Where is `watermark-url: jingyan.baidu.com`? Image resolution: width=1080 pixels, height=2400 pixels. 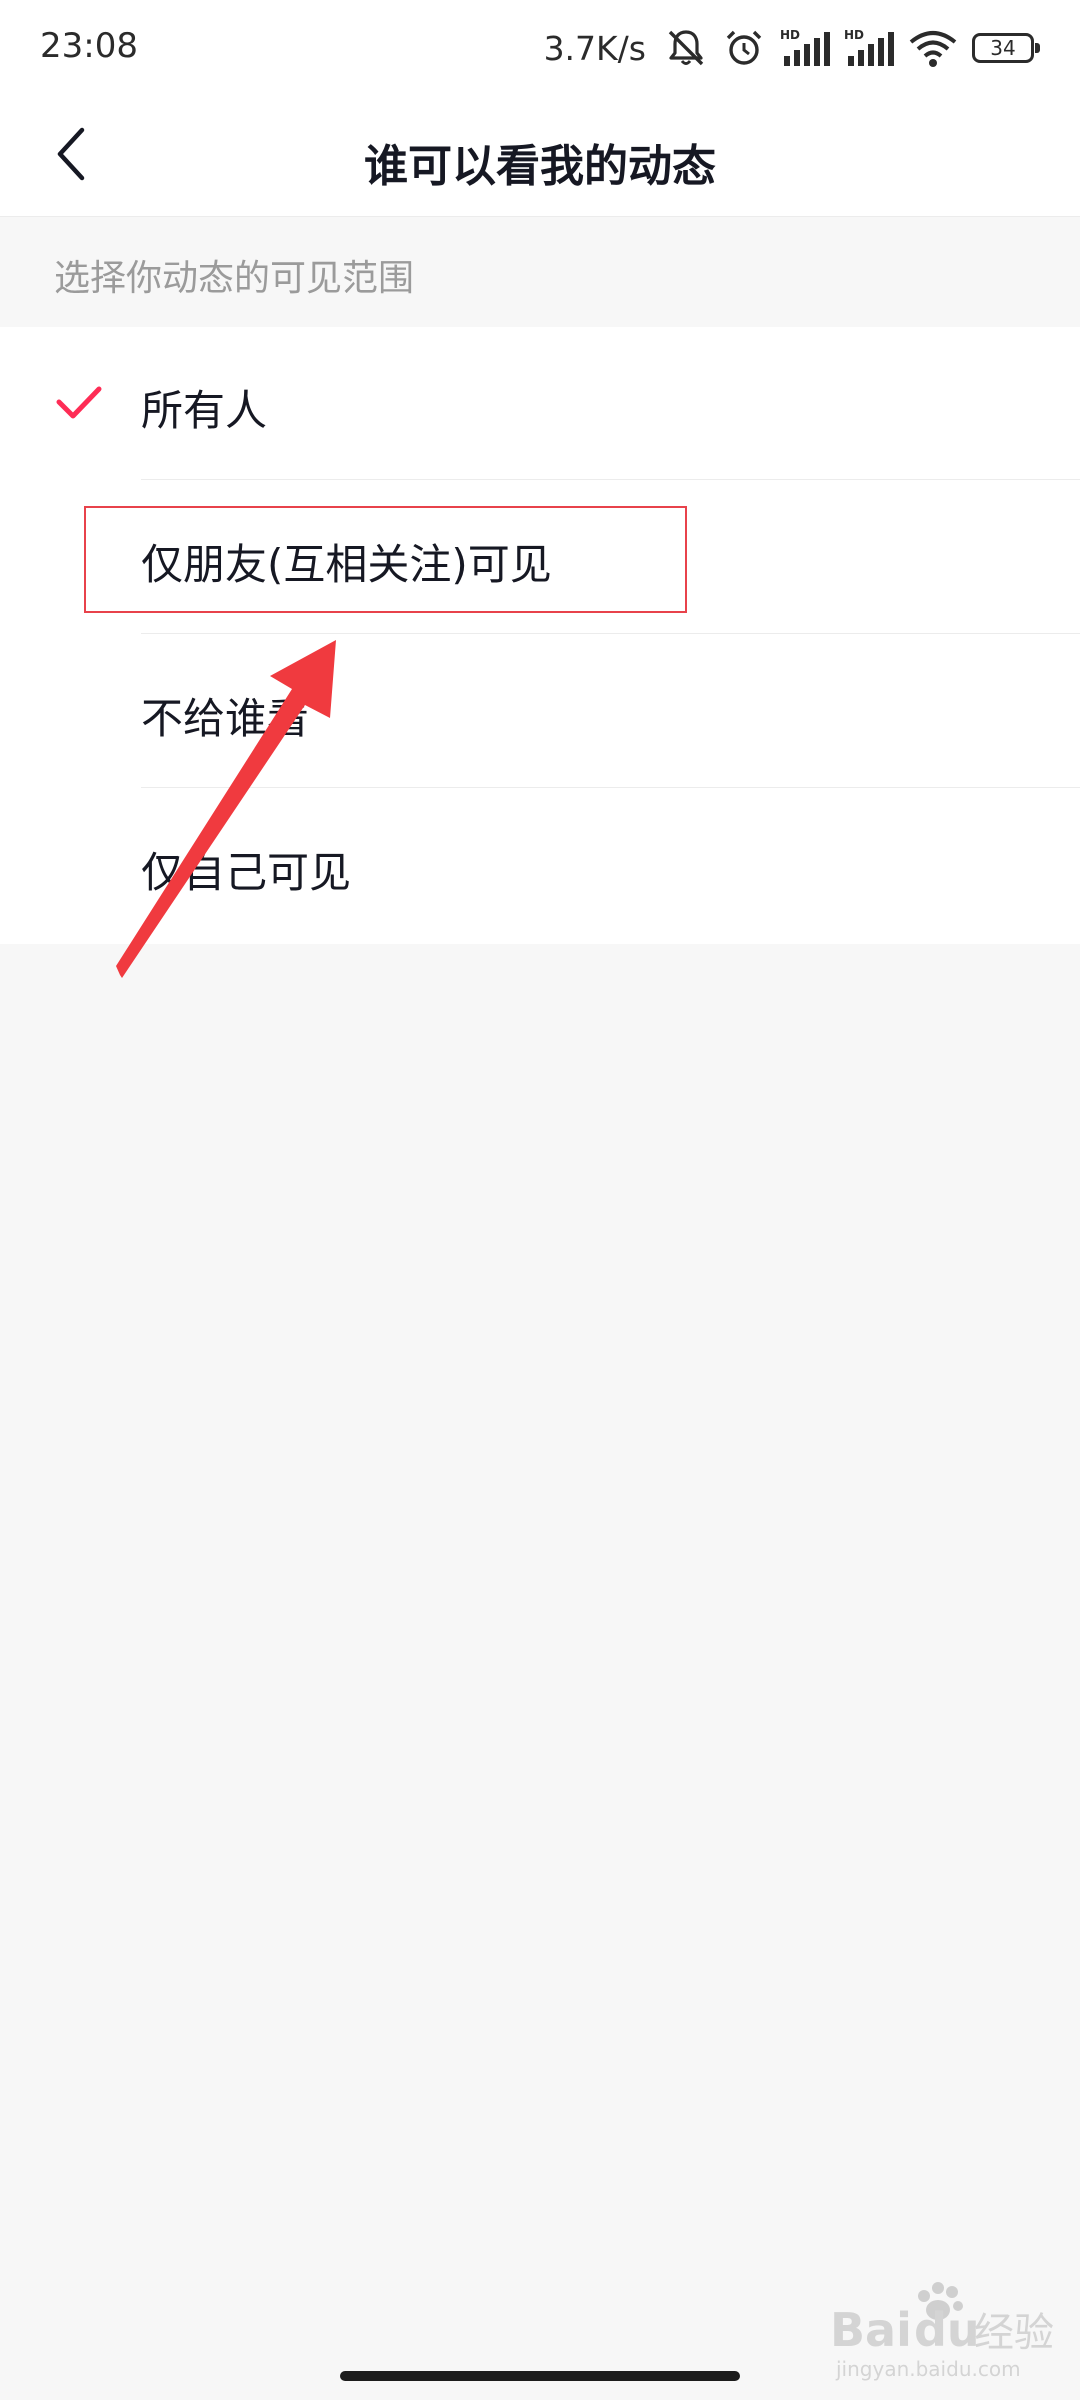
watermark-url: jingyan.baidu.com is located at coordinates (928, 2369).